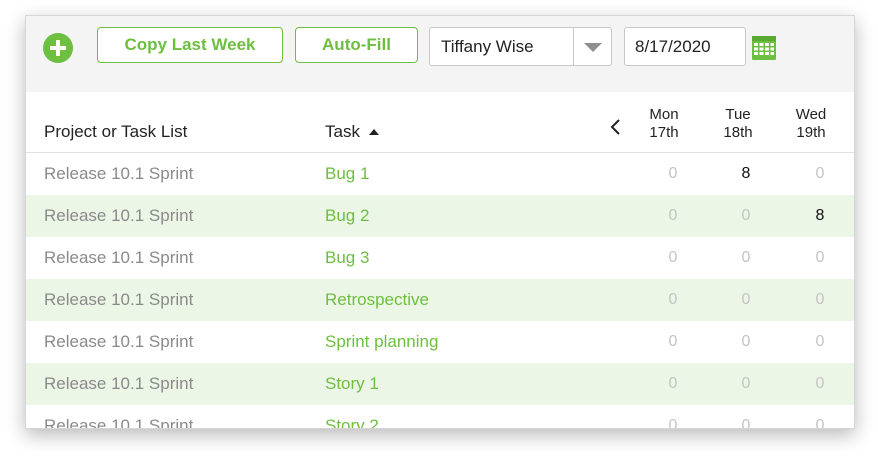 Image resolution: width=878 pixels, height=462 pixels. I want to click on select-divider, so click(573, 46).